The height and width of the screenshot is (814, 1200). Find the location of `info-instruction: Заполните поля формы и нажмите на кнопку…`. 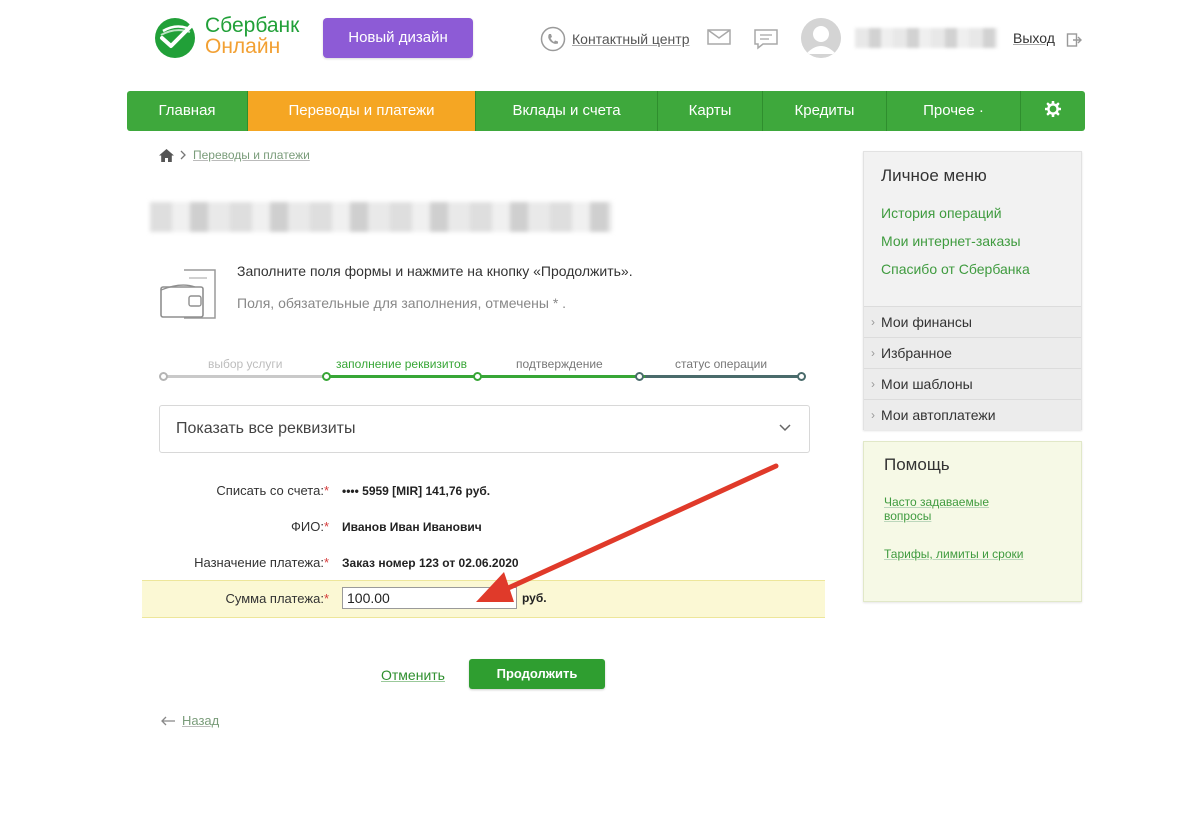

info-instruction: Заполните поля формы и нажмите на кнопку… is located at coordinates (435, 271).